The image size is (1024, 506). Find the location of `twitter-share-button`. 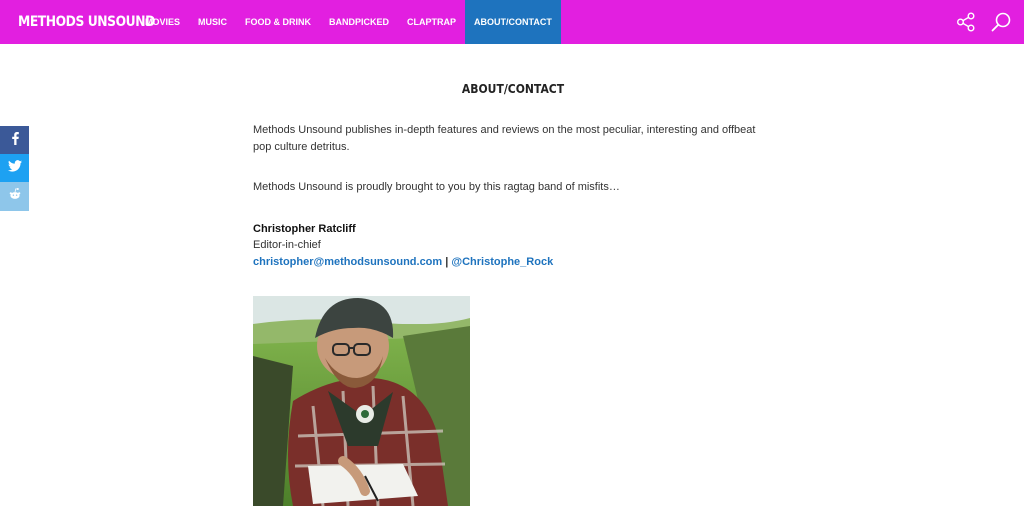

twitter-share-button is located at coordinates (14, 168).